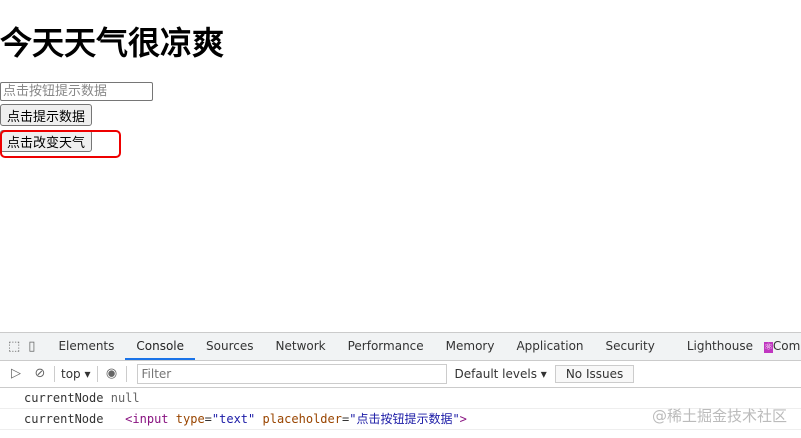 Image resolution: width=801 pixels, height=438 pixels. I want to click on tab-lighthouse: Lighthouse, so click(720, 346).